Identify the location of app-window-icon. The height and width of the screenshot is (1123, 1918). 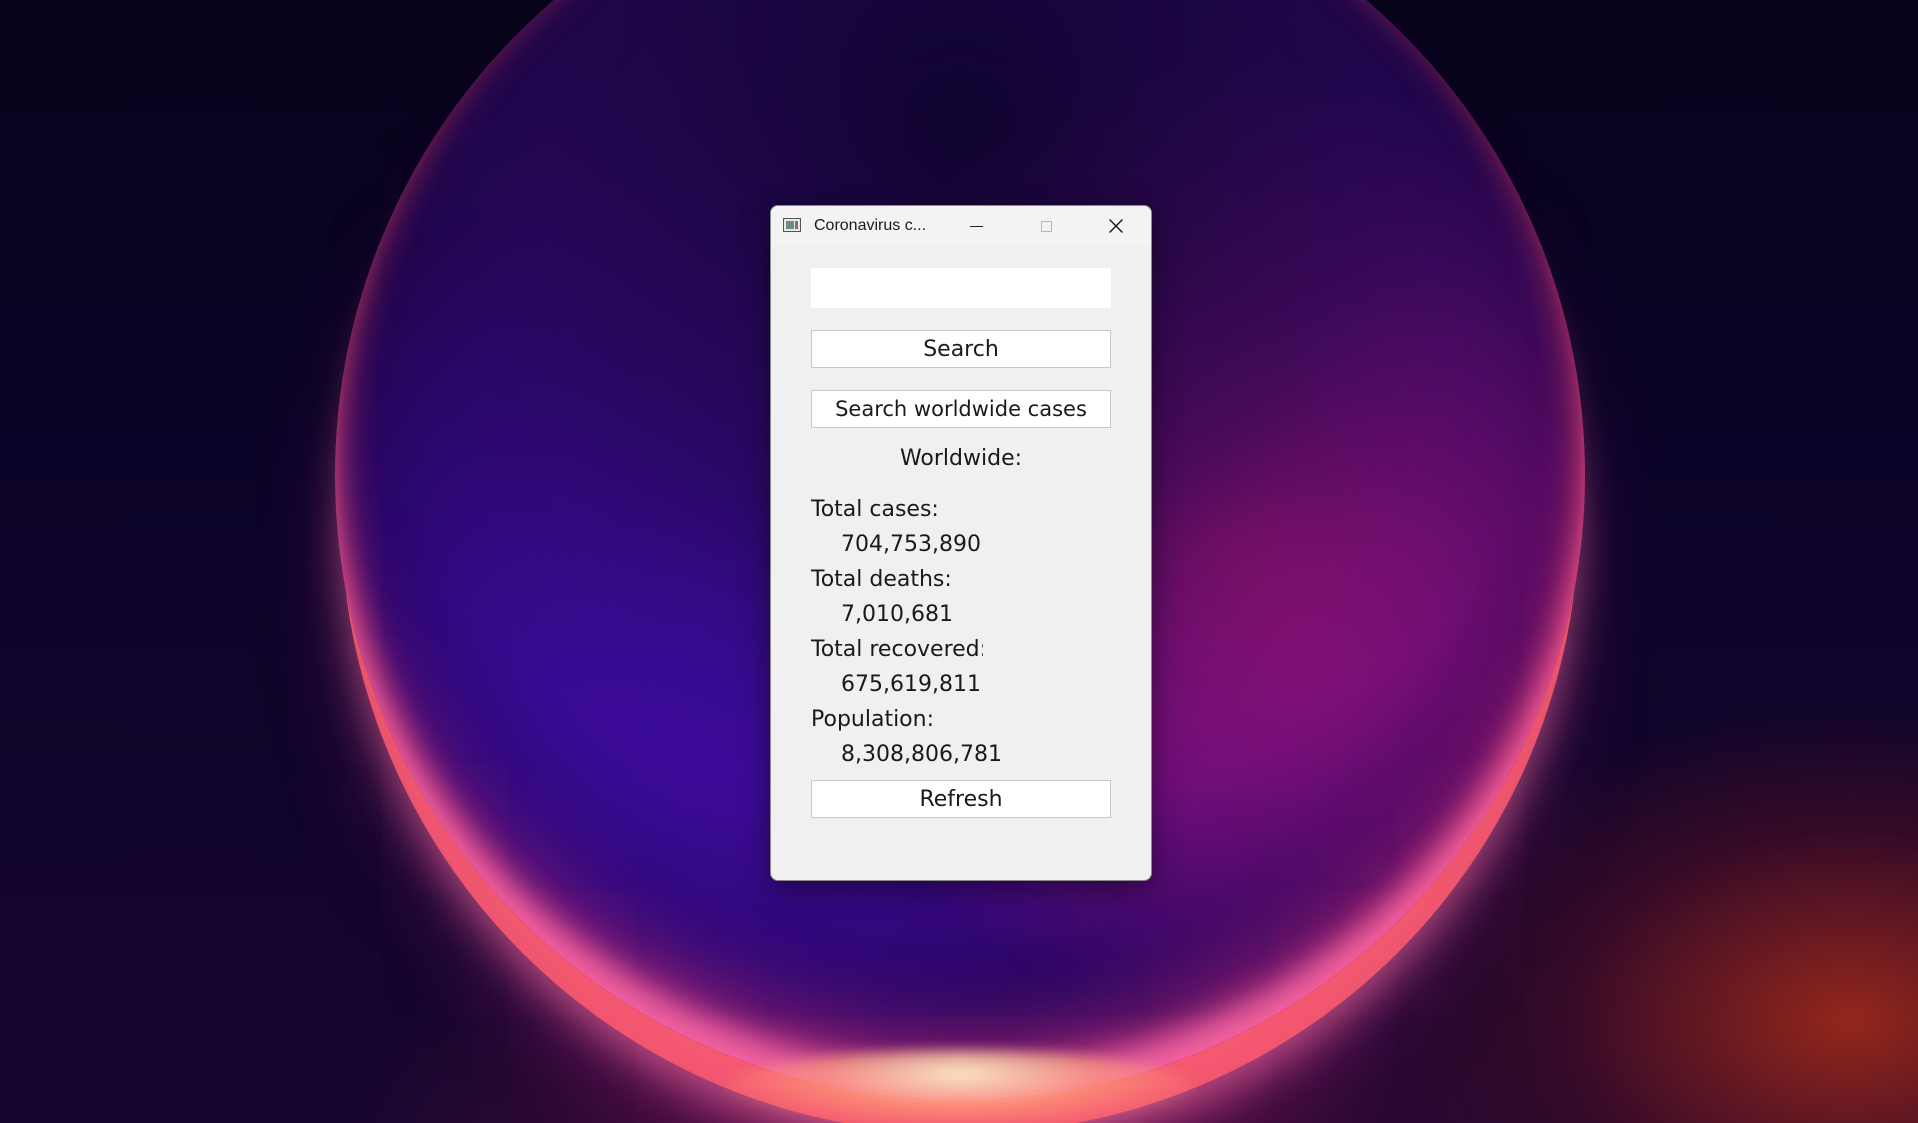
(792, 225).